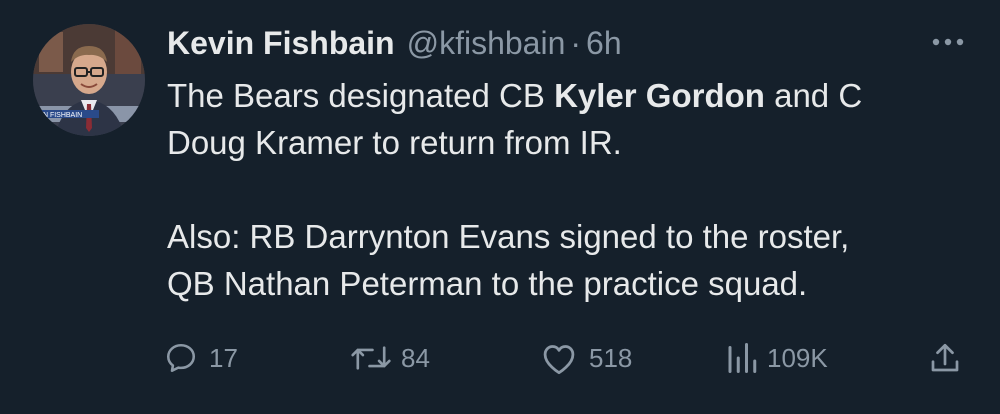  Describe the element at coordinates (797, 357) in the screenshot. I see `views-count: 109K` at that location.